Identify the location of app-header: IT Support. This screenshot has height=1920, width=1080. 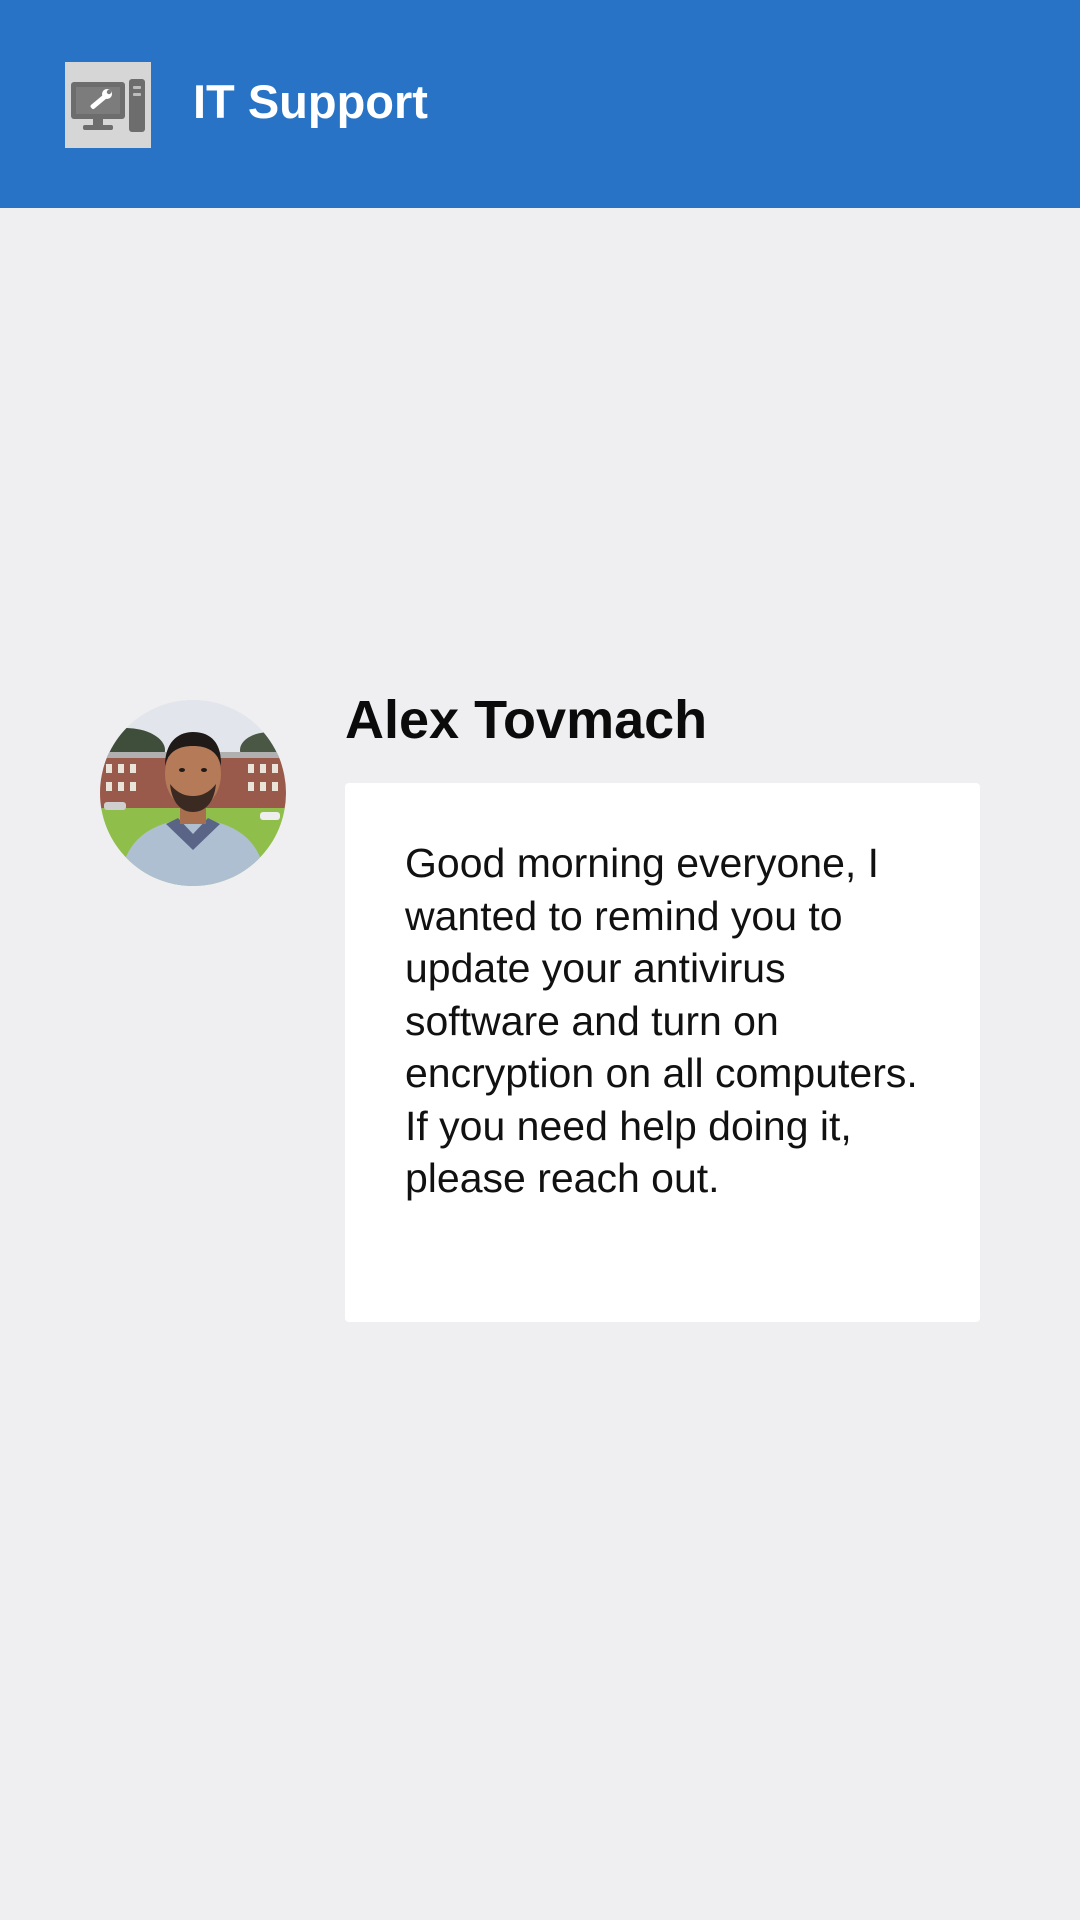
(540, 104).